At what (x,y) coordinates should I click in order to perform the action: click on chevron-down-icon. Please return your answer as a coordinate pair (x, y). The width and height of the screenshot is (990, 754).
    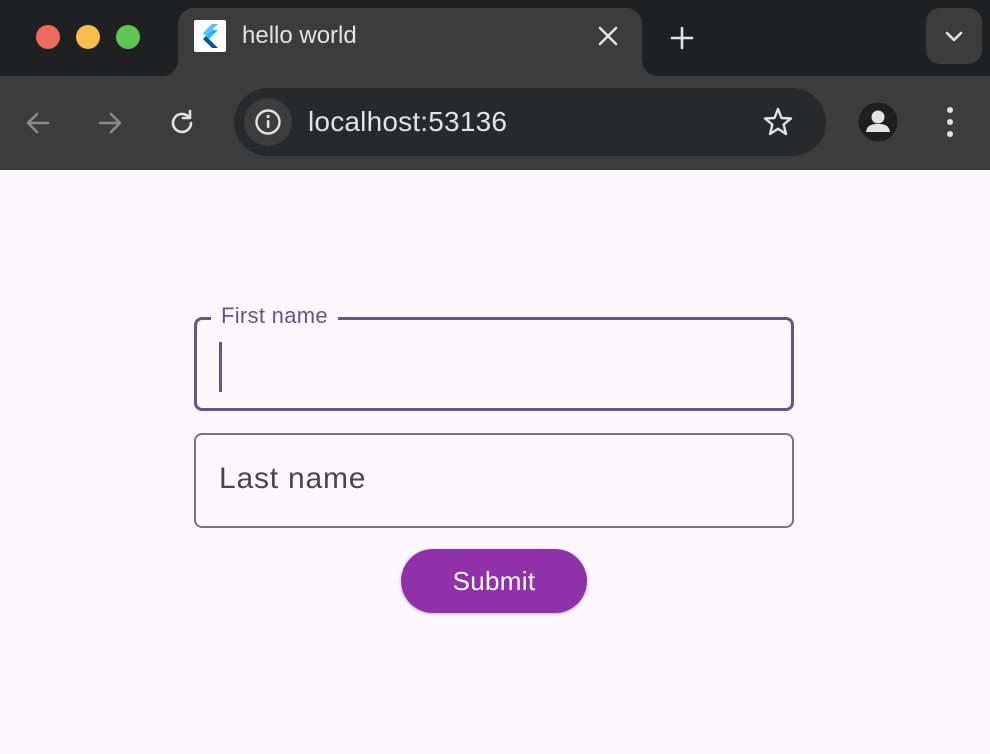
    Looking at the image, I should click on (954, 36).